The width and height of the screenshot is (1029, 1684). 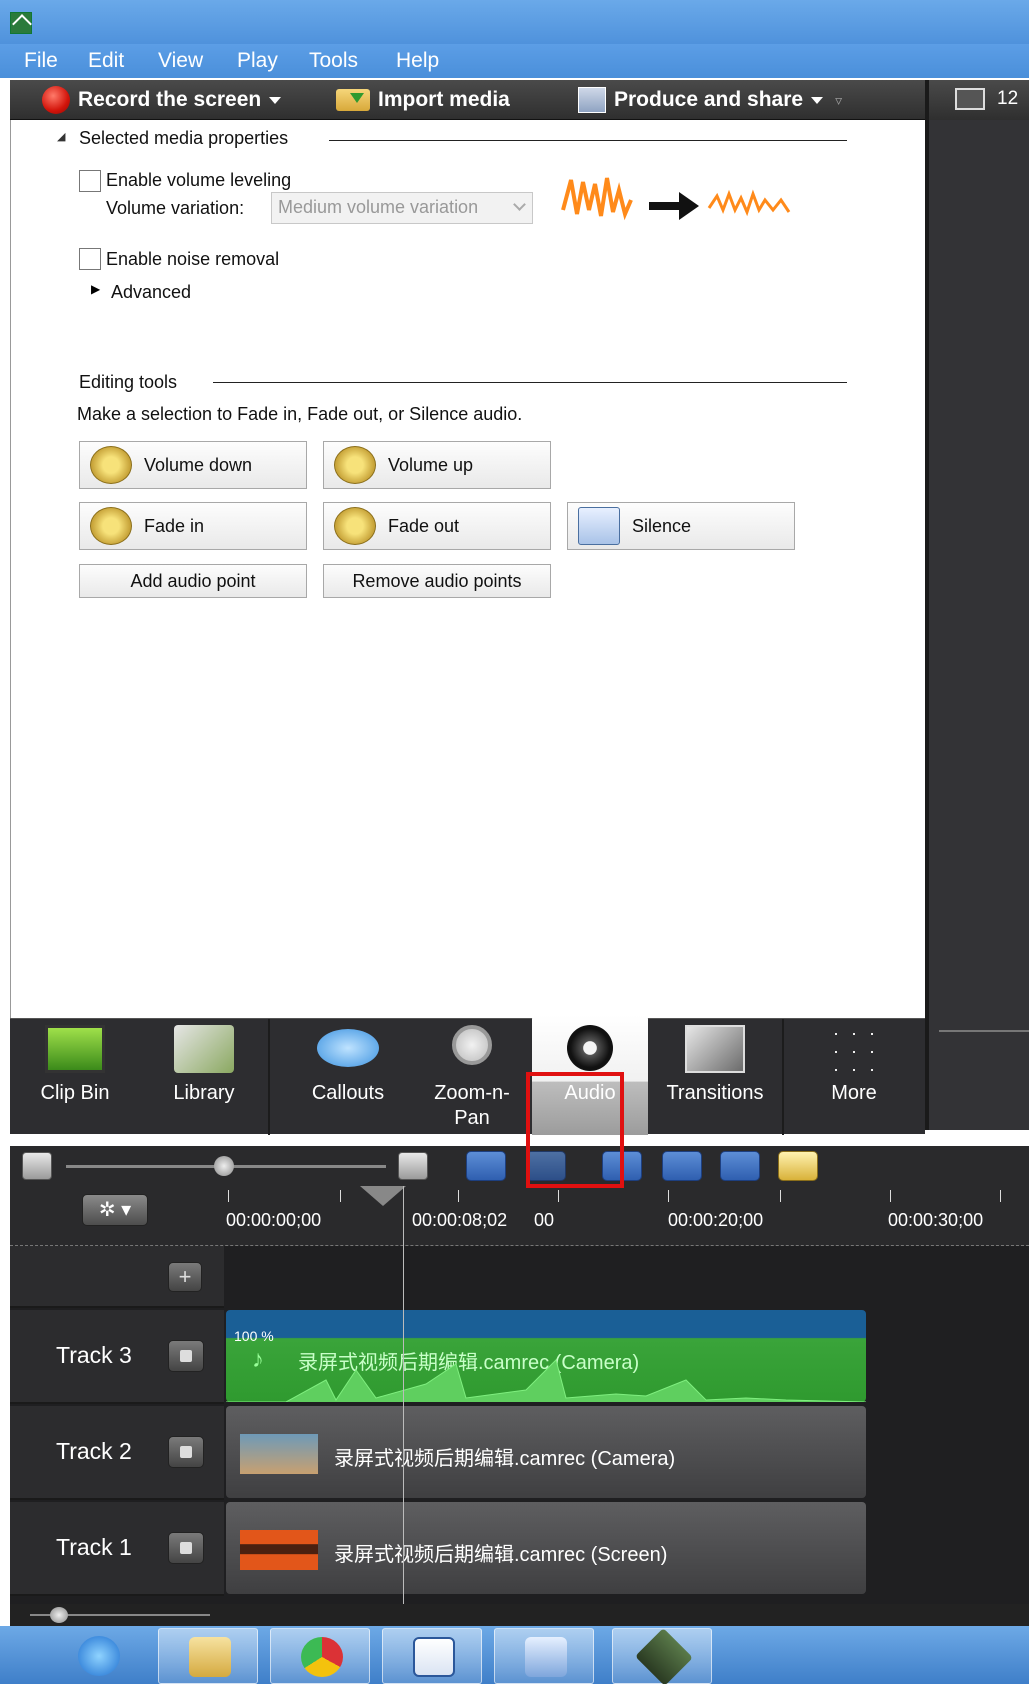 What do you see at coordinates (715, 1077) in the screenshot?
I see `tab-transitions: Transitions` at bounding box center [715, 1077].